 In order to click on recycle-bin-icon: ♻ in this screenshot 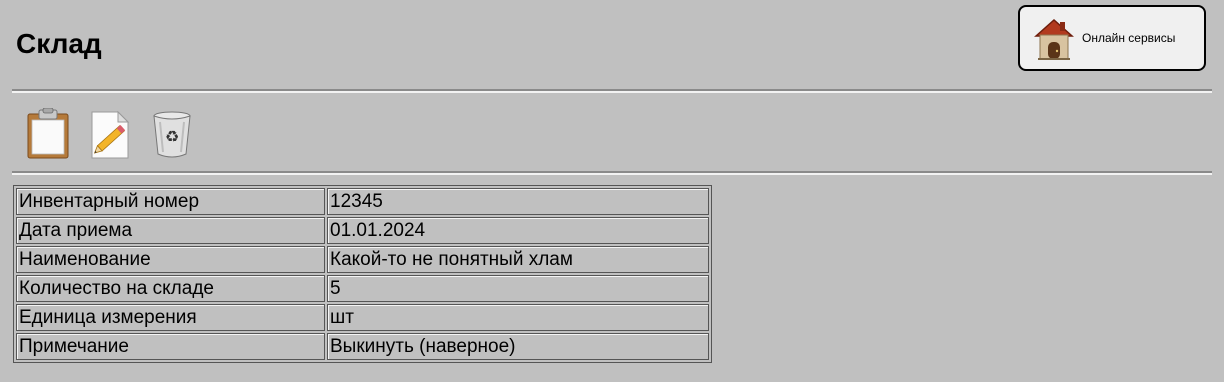, I will do `click(172, 134)`.